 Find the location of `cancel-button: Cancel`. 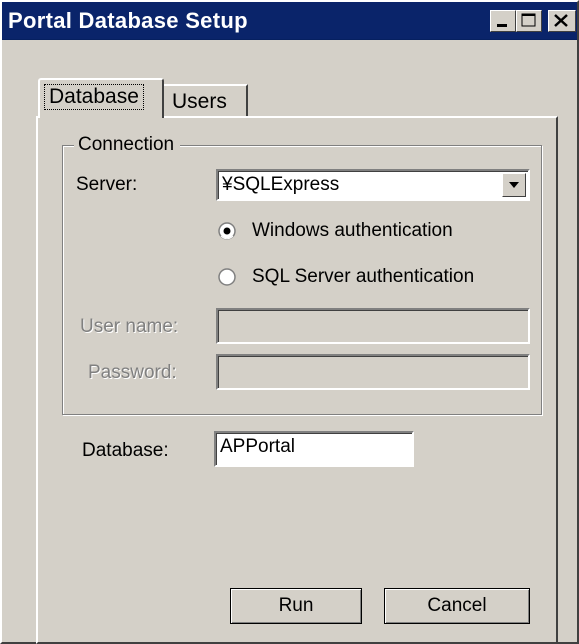

cancel-button: Cancel is located at coordinates (457, 606).